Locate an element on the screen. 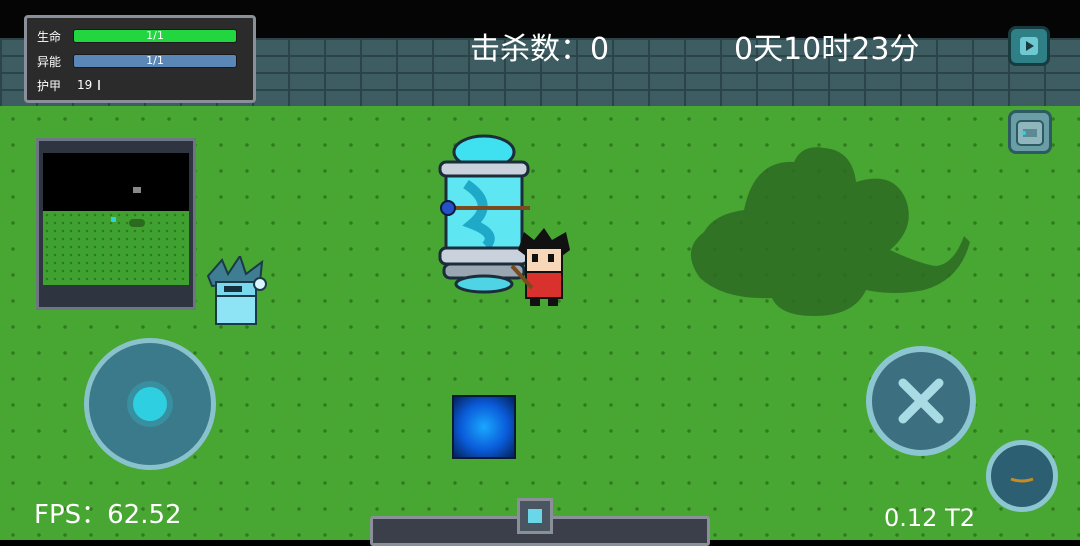 This screenshot has width=1080, height=546. play-triangle-icon is located at coordinates (1029, 46).